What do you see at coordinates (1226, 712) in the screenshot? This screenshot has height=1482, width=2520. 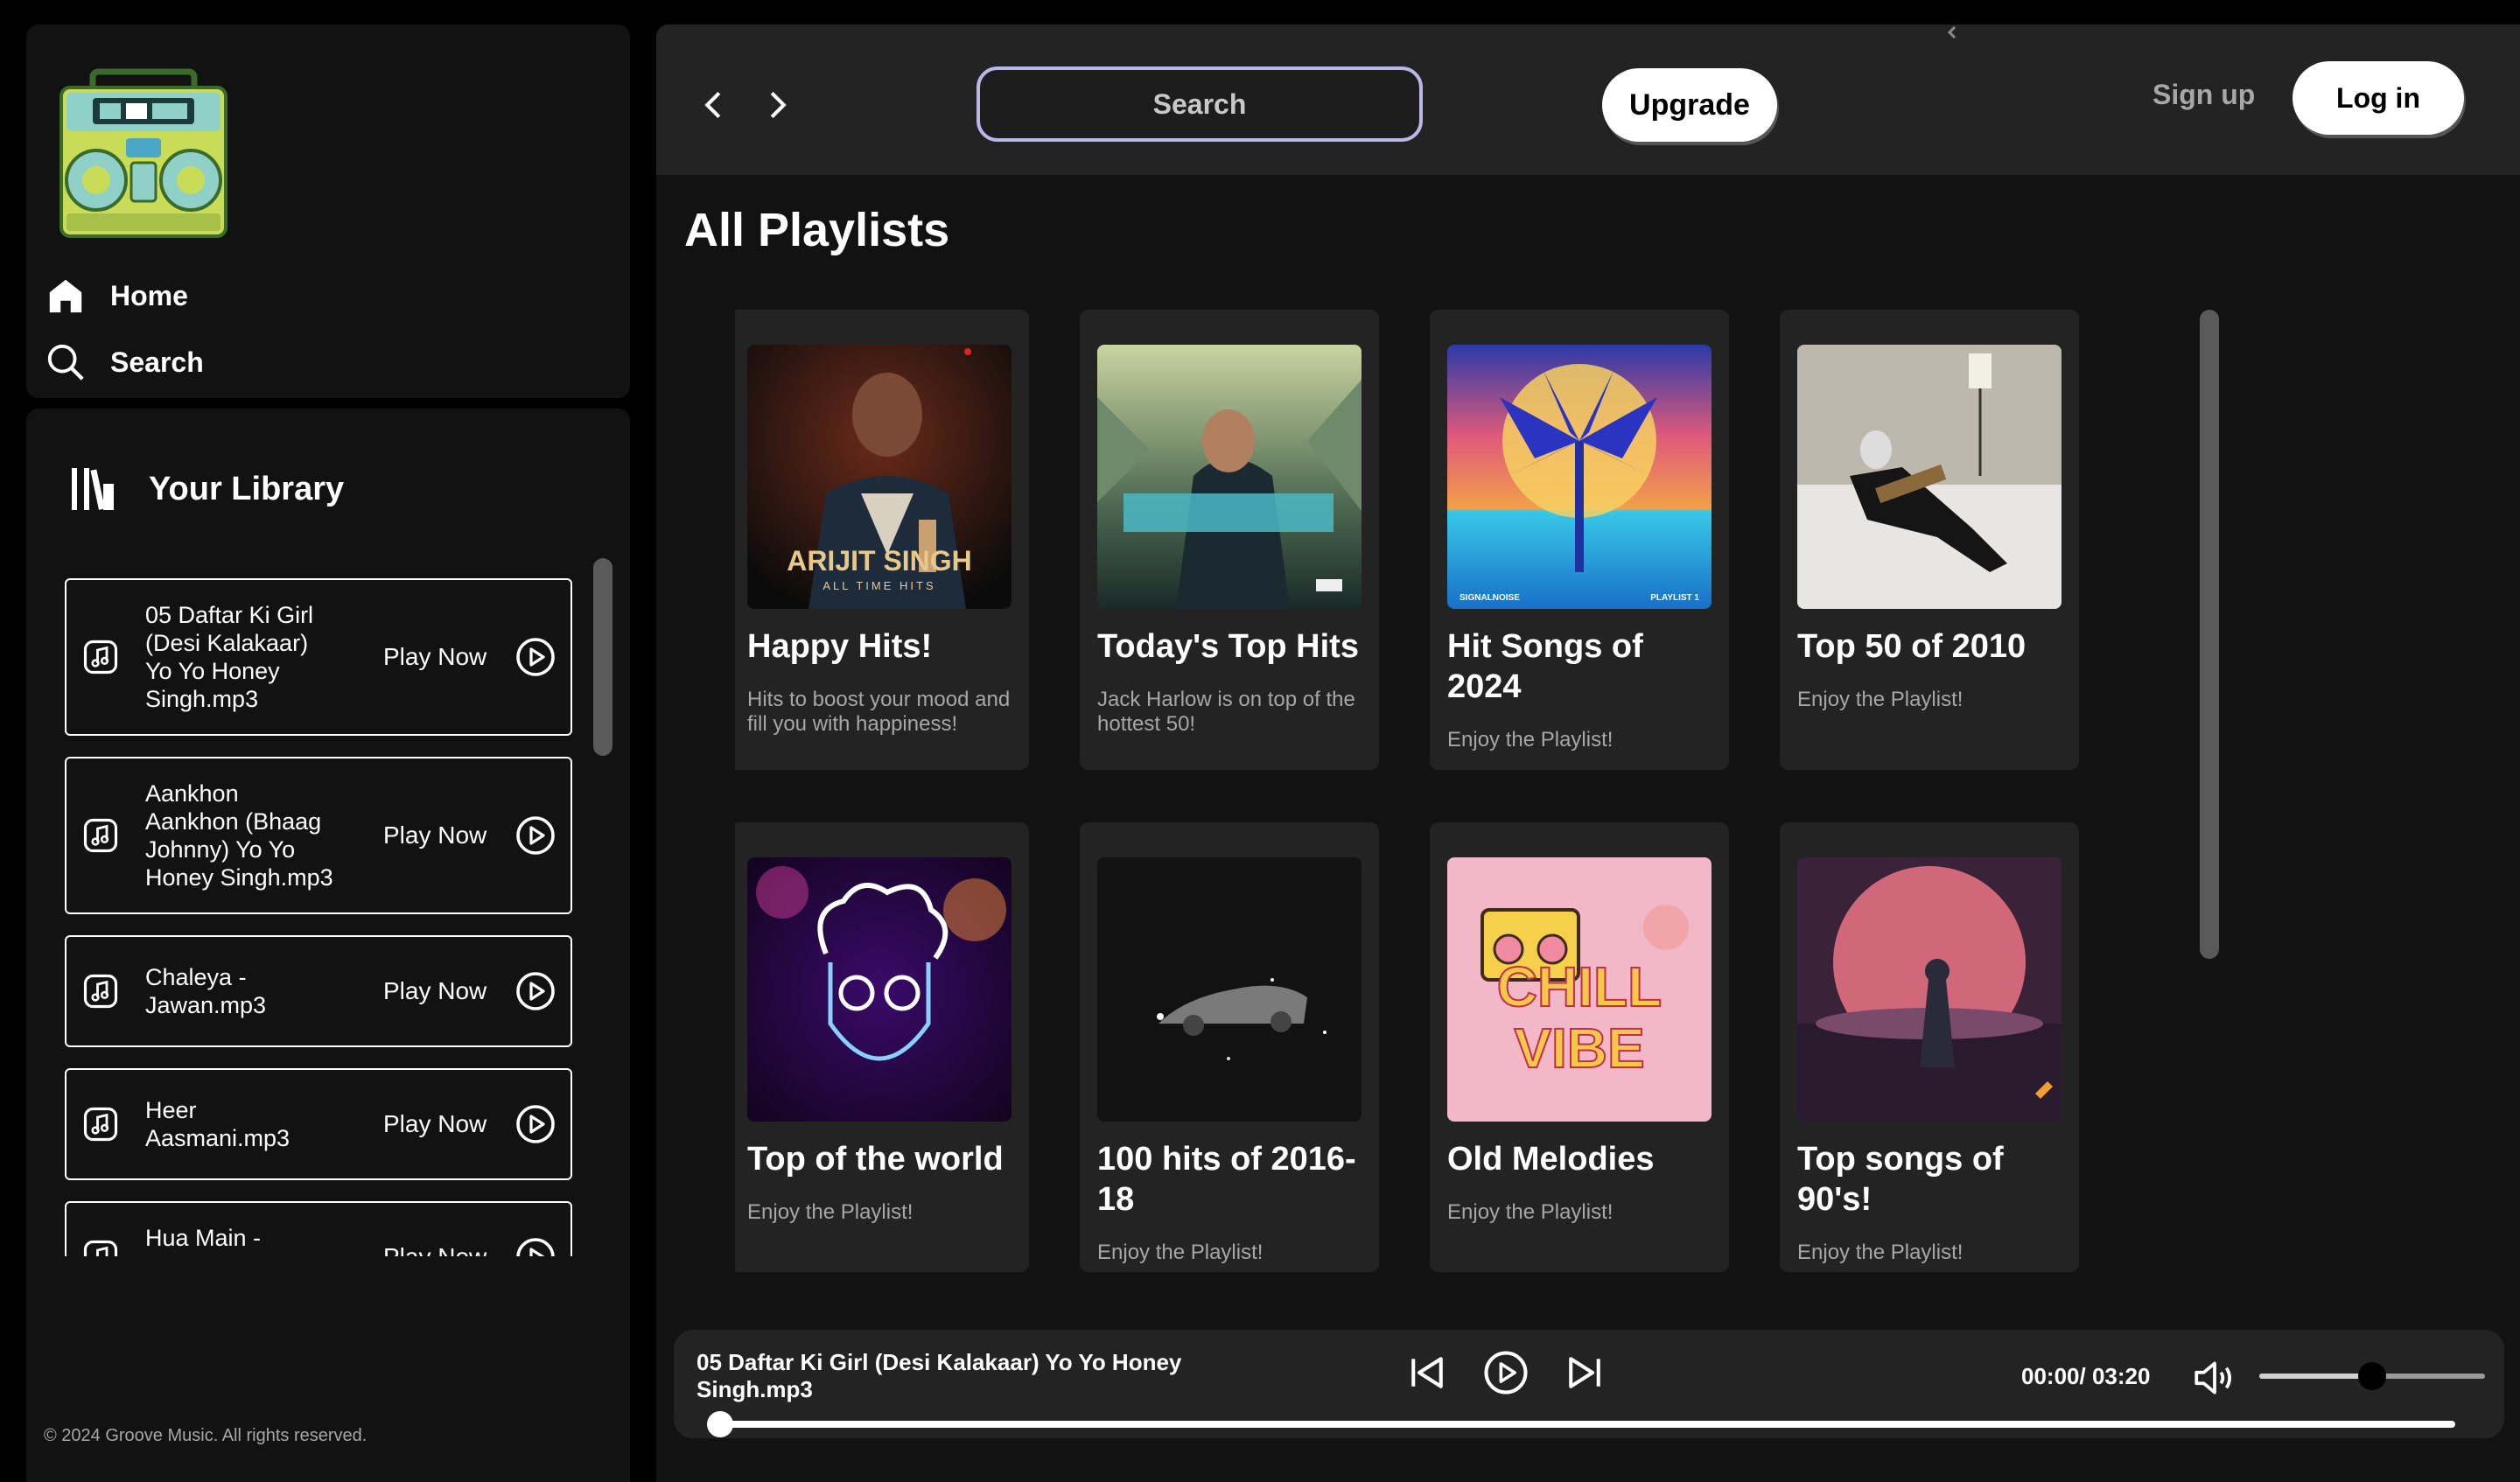 I see `playlist-description: Jack Harlow is on top of the hottest 50!` at bounding box center [1226, 712].